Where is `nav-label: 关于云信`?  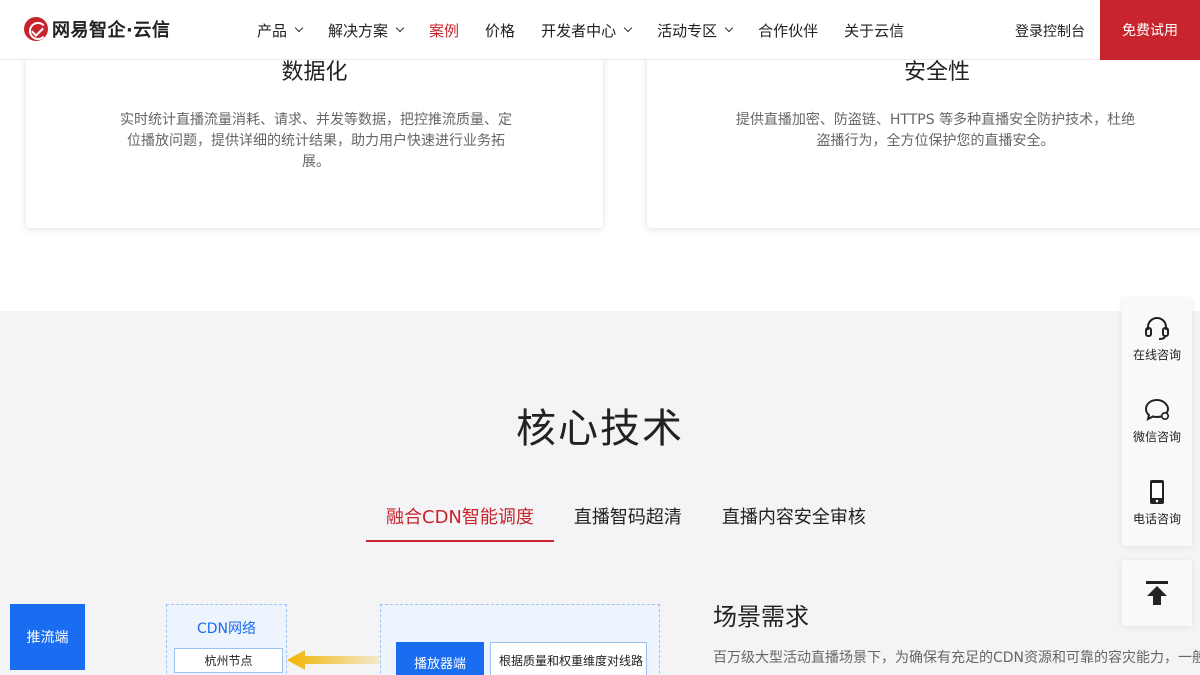
nav-label: 关于云信 is located at coordinates (874, 30).